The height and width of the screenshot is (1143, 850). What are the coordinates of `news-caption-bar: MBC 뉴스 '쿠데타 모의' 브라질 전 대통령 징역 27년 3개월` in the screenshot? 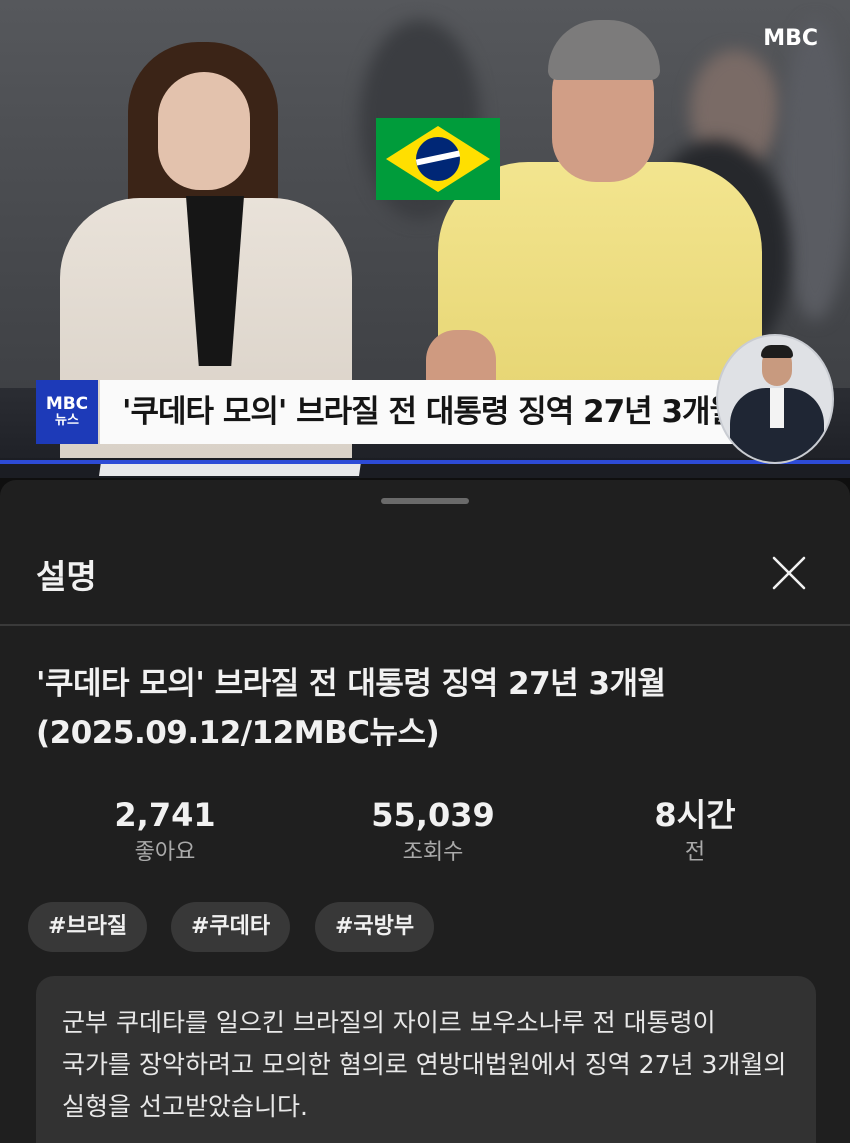 It's located at (387, 412).